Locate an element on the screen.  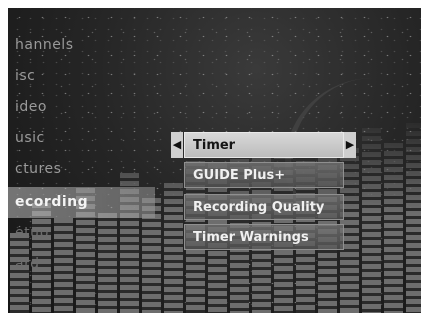
menu-item-setup: etup is located at coordinates (88, 233).